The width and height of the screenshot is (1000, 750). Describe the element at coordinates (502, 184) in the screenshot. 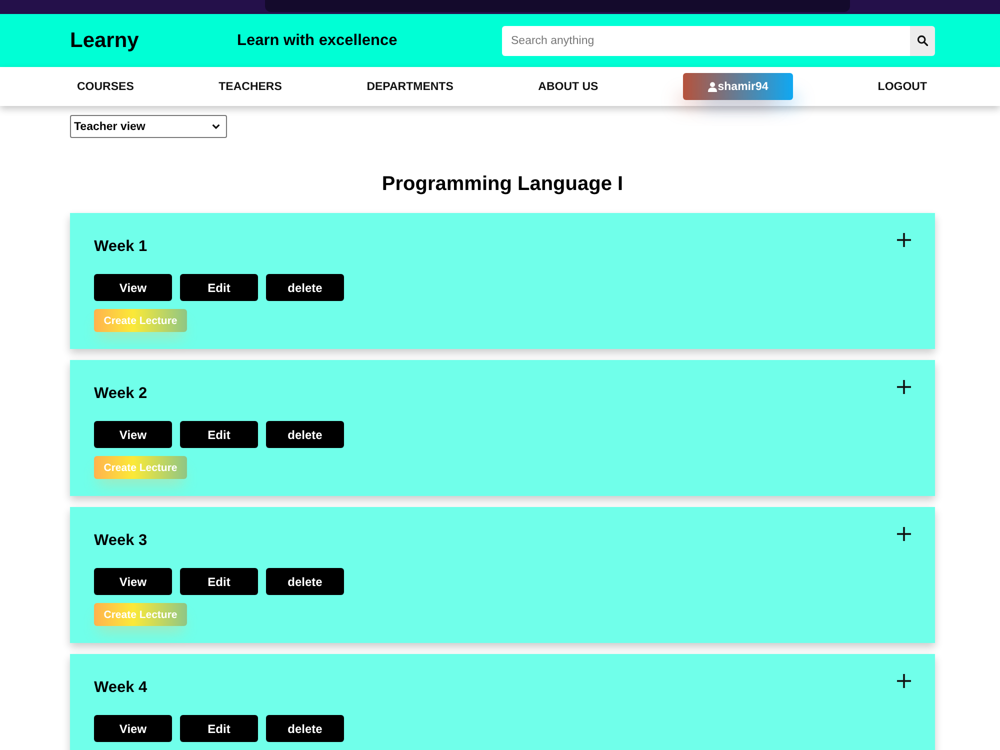

I see `course-title: Programming Language I` at that location.